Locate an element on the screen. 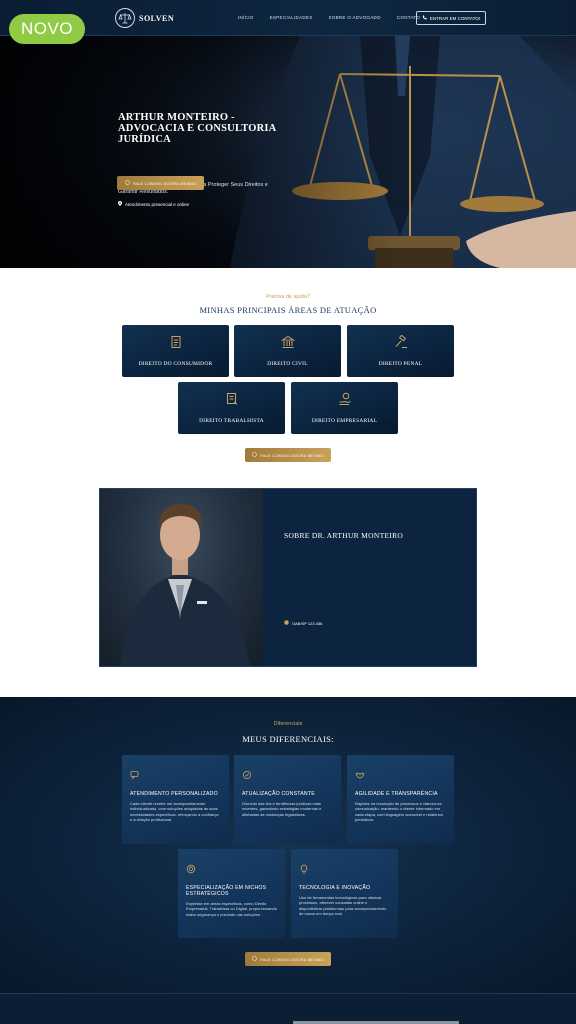 The image size is (576, 1024). area-card-trabalhista: DIREITO TRABALHISTA is located at coordinates (231, 408).